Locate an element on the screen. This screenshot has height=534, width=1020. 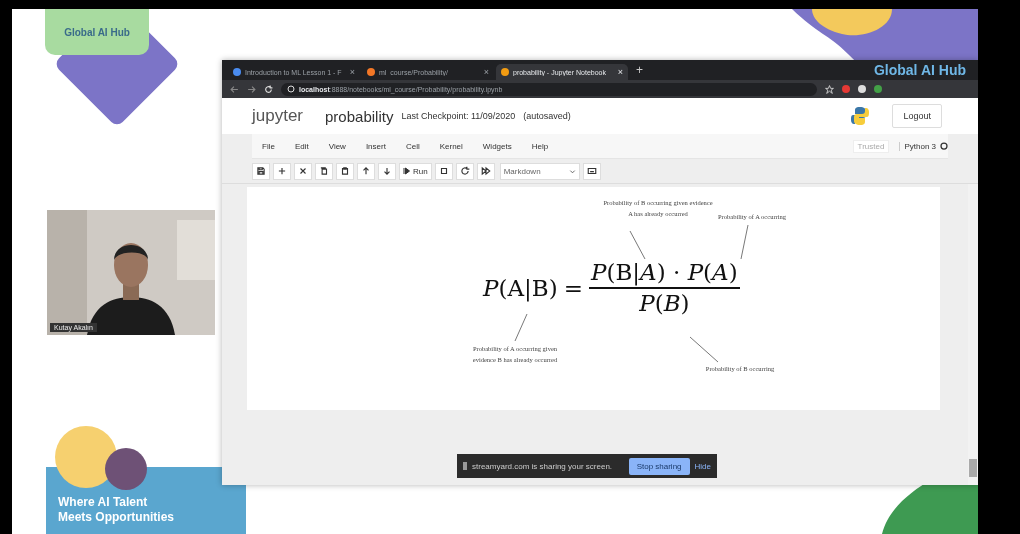
checkpoint-text: Last Checkpoint: 11/09/2020 is located at coordinates (458, 116).